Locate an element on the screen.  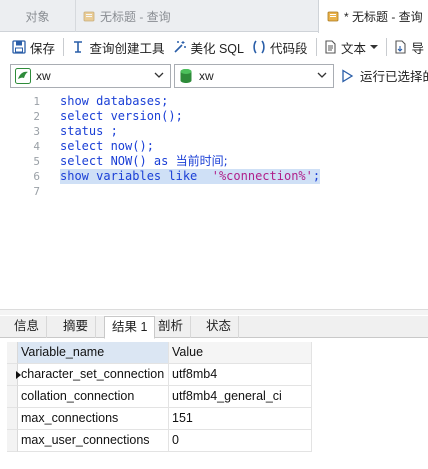
code-line: 7 is located at coordinates (214, 191).